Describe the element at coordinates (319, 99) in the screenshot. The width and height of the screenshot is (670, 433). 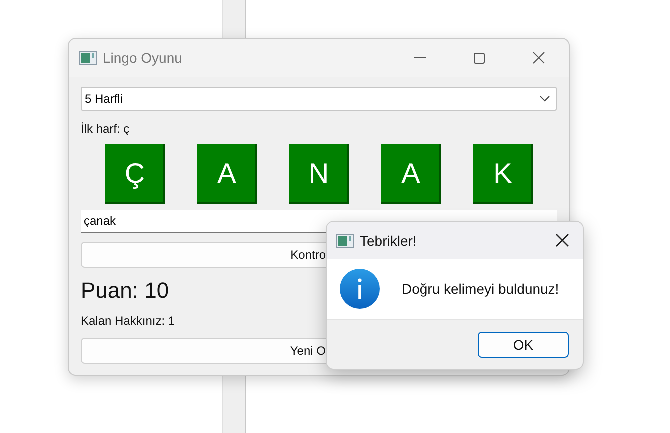
I see `length-dropdown: 5 Harfli` at that location.